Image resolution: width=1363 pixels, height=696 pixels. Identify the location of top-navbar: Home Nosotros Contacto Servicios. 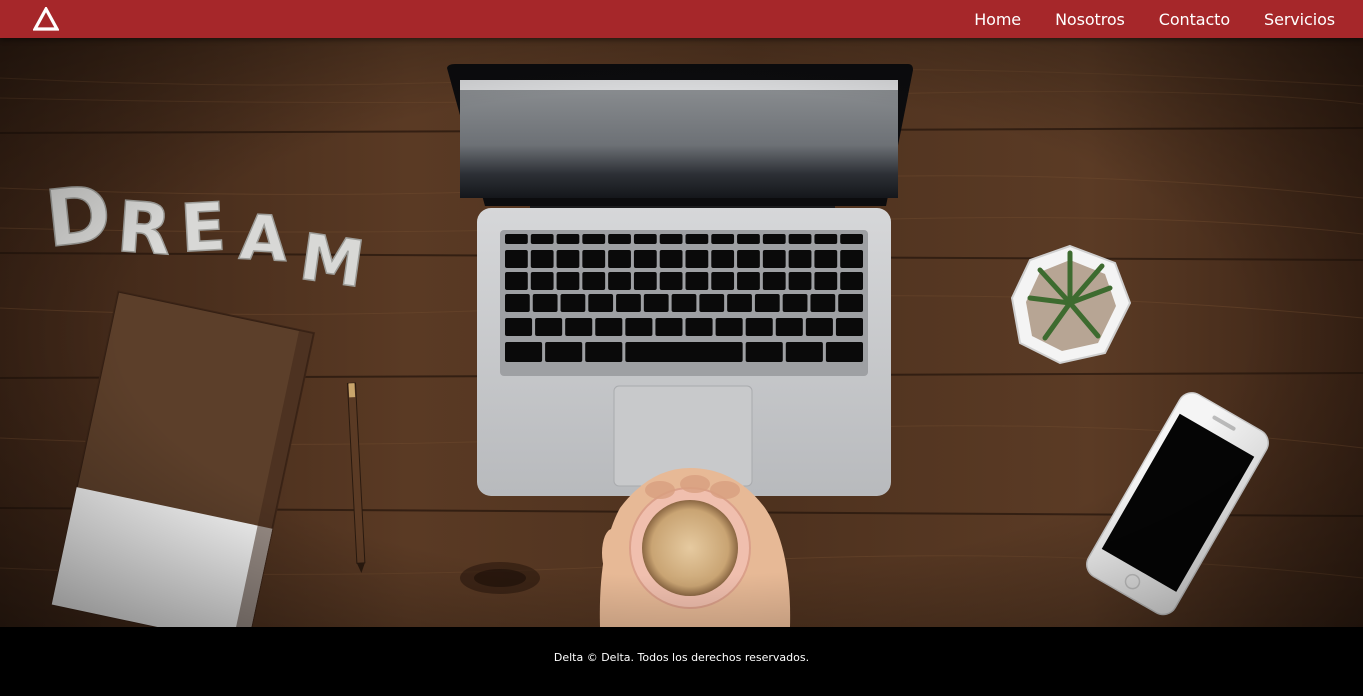
(681, 19).